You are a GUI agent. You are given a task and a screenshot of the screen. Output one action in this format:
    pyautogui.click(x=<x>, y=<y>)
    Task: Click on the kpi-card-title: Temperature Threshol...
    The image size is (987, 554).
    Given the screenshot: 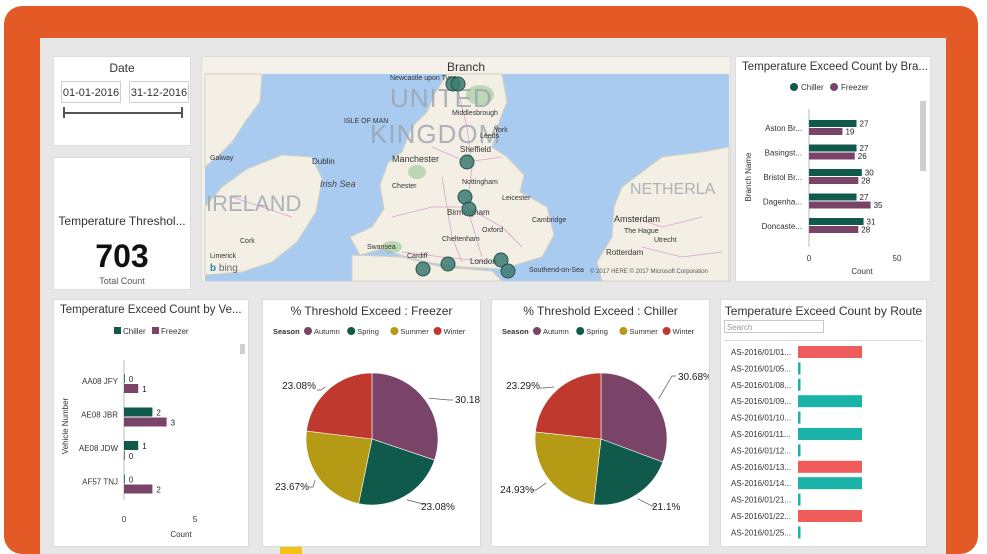 What is the action you would take?
    pyautogui.click(x=122, y=221)
    